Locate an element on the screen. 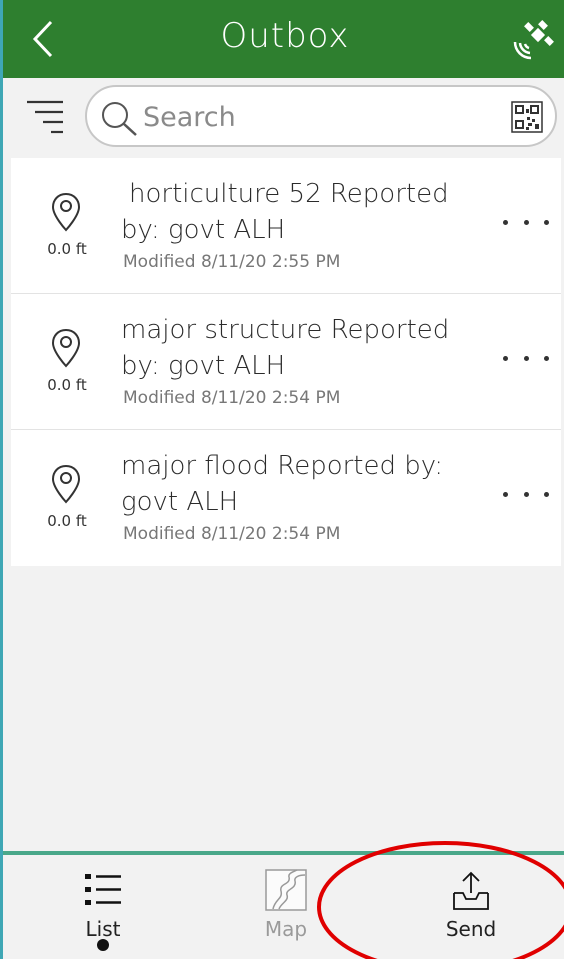 This screenshot has height=959, width=564. modified-timestamp: Modified 8/11/20 2:55 PM is located at coordinates (232, 262).